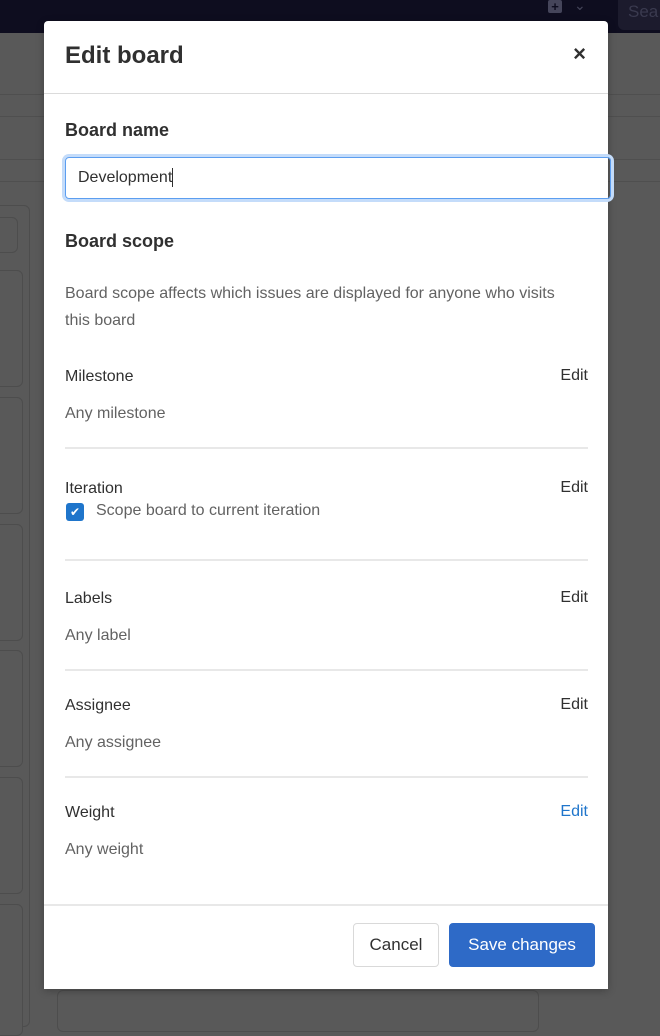  I want to click on checkmark-icon: ✔, so click(75, 512).